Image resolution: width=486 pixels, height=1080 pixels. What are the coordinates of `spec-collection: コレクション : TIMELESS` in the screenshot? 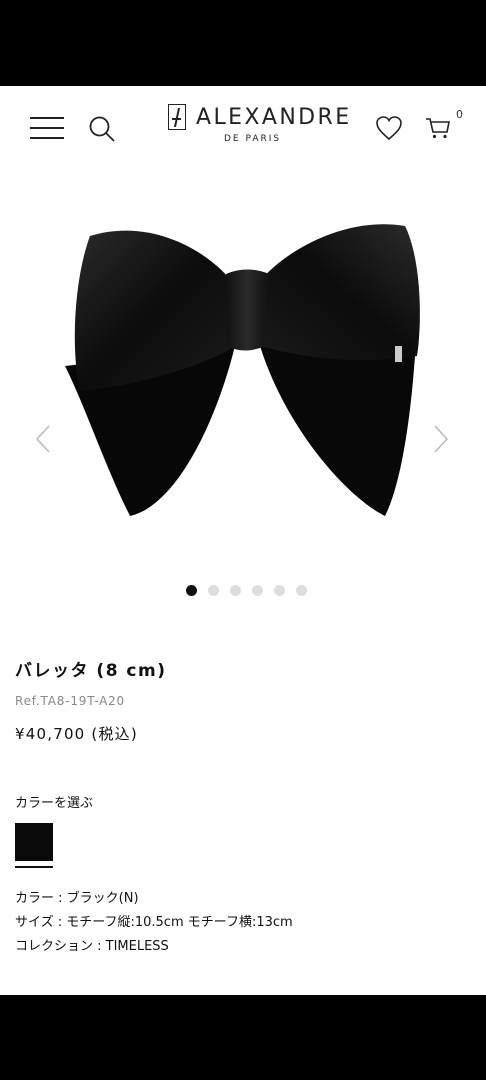 It's located at (92, 946).